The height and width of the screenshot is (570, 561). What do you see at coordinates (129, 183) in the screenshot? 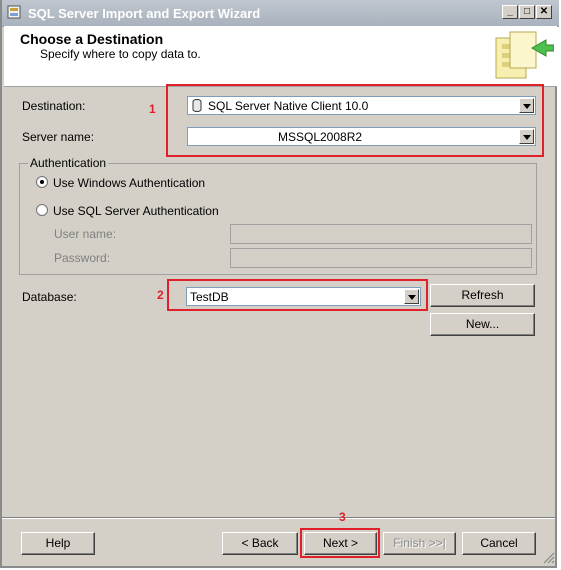
I see `windows-auth-label: Use Windows Authentication` at bounding box center [129, 183].